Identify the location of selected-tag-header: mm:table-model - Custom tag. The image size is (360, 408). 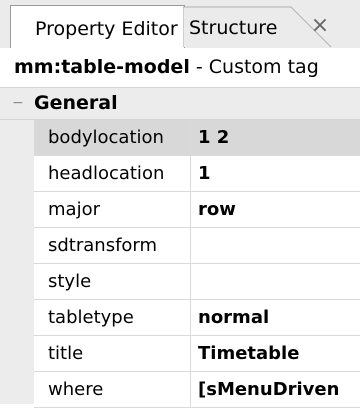
(180, 68).